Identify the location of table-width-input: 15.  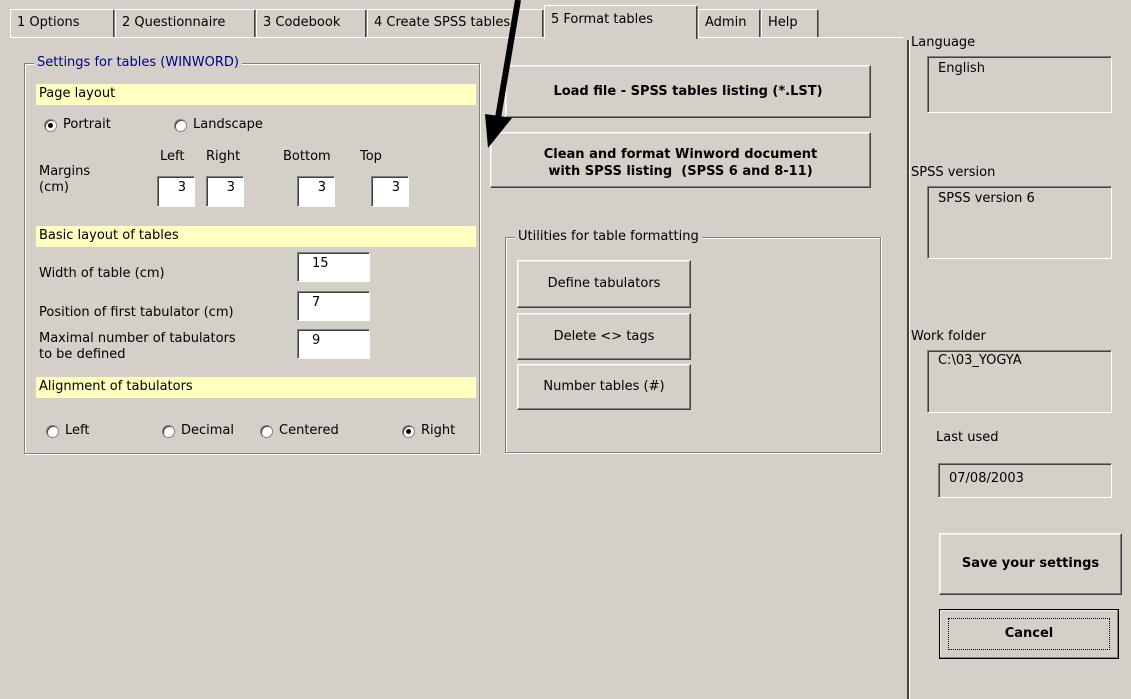
(333, 267).